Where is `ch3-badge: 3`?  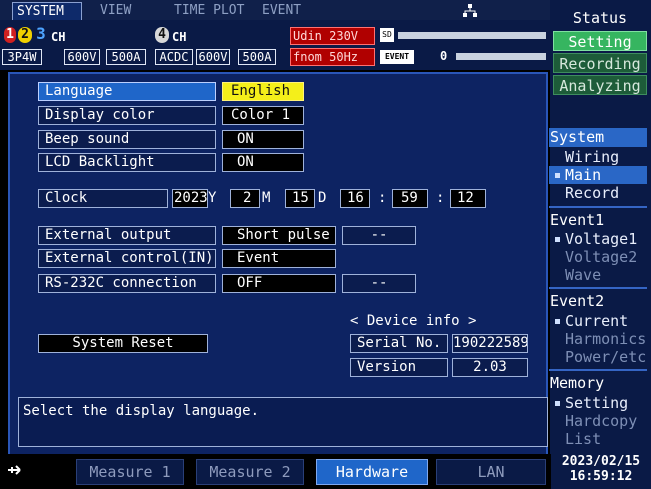
ch3-badge: 3 is located at coordinates (41, 33).